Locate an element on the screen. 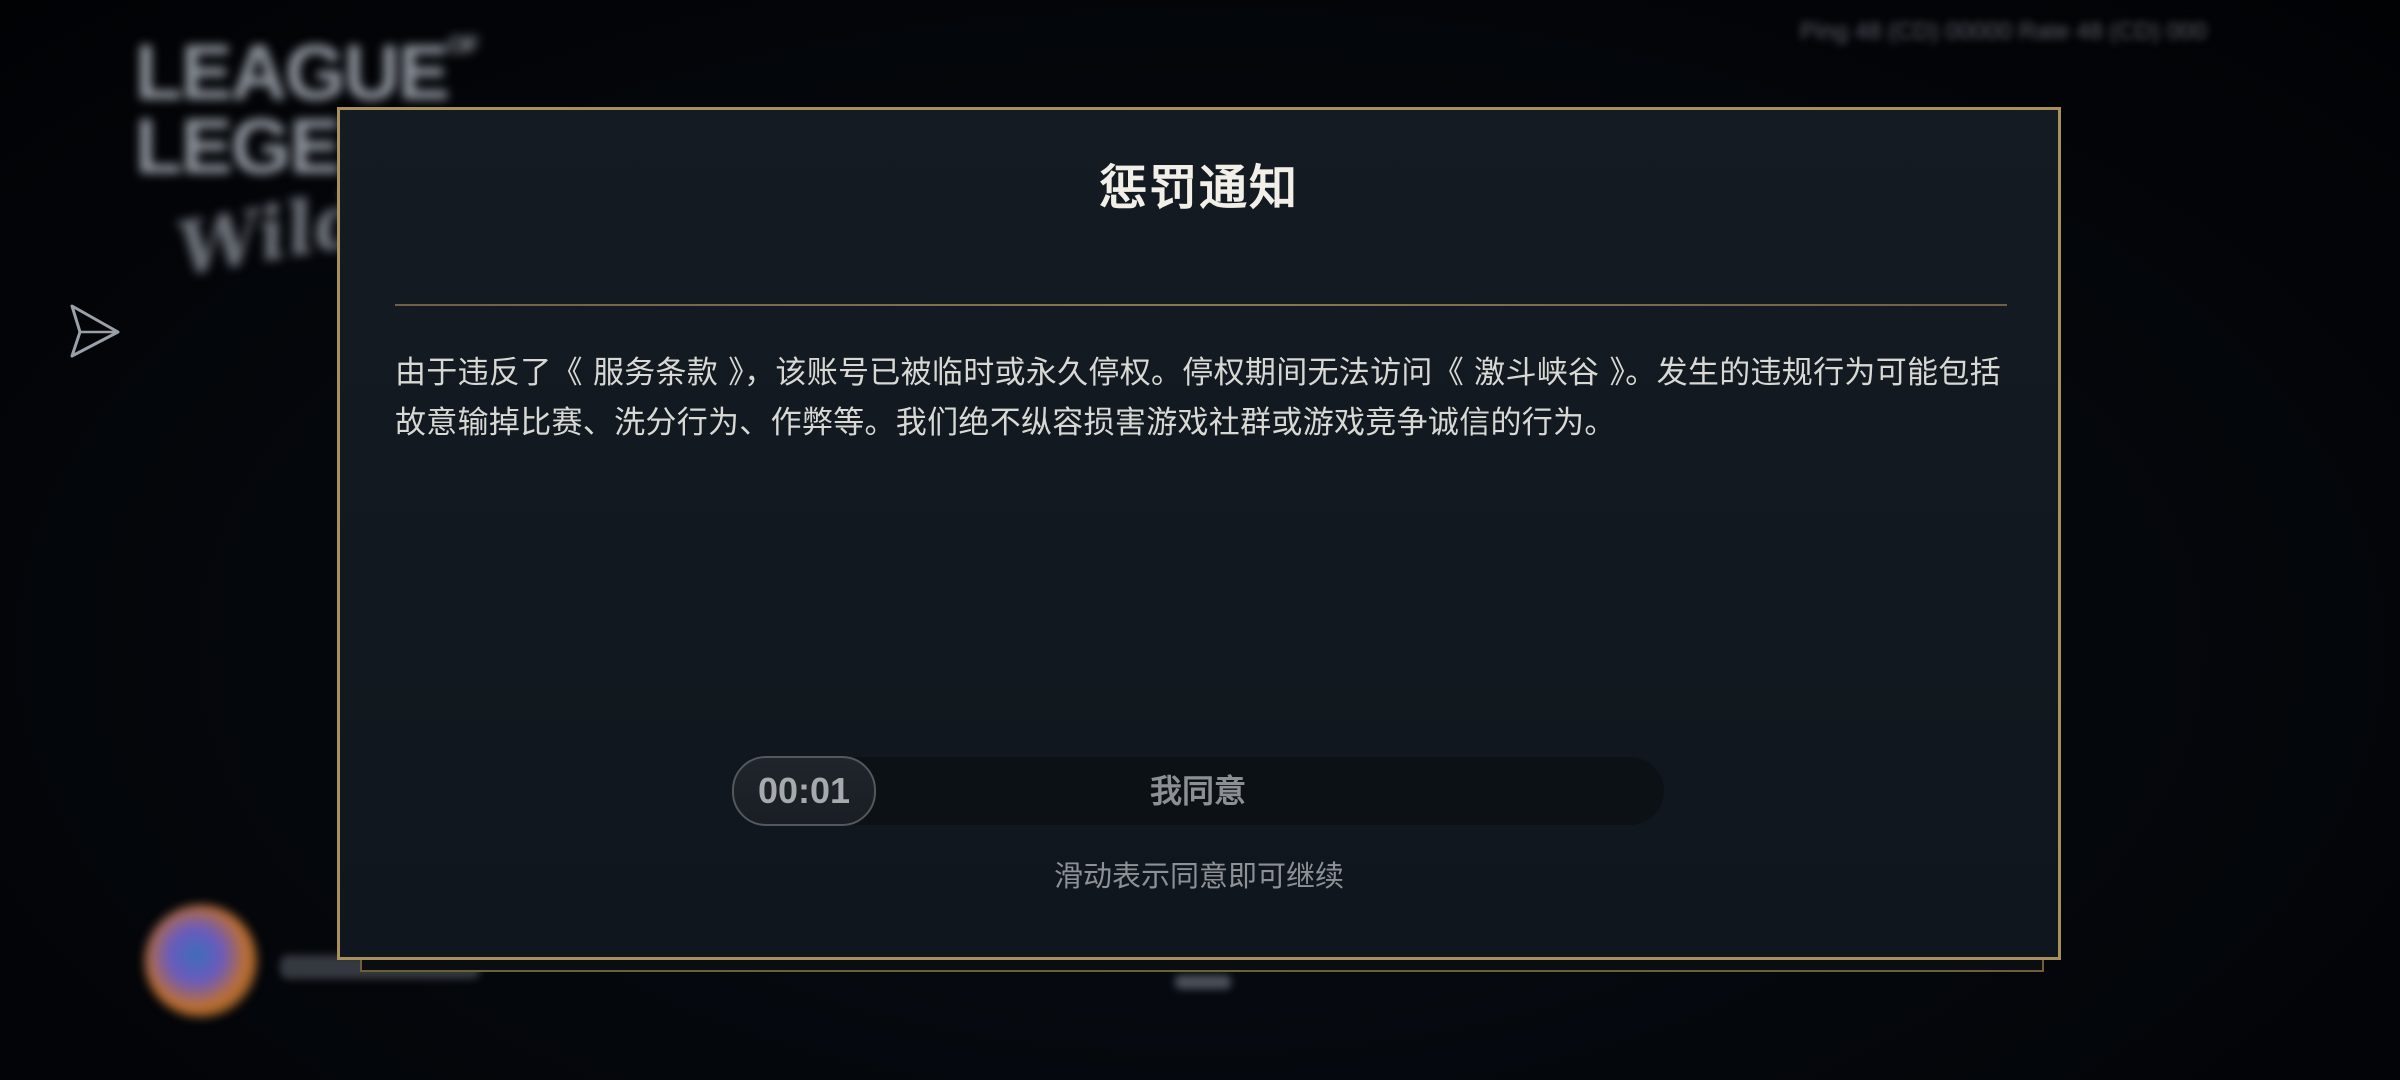  network-status-text: Ping 48 (CD) 00000 Rate 48 (CD) 000 is located at coordinates (2003, 31).